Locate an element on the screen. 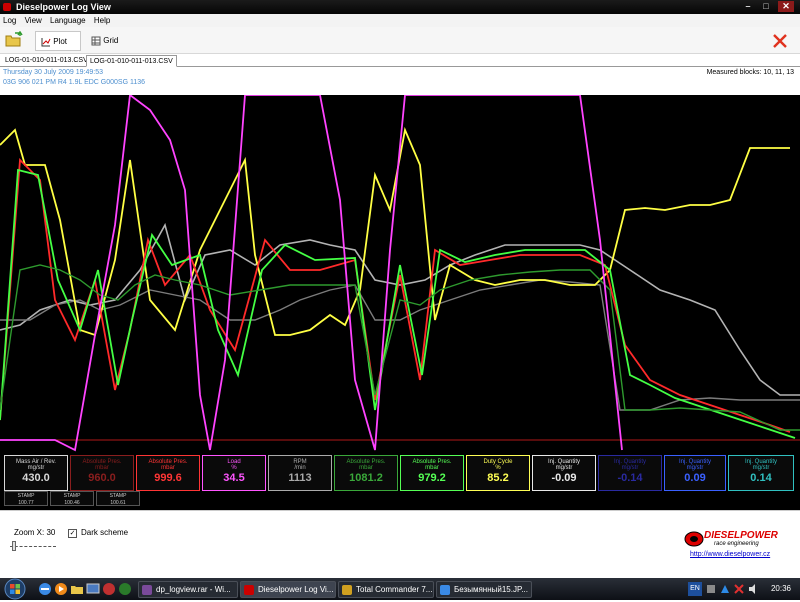 This screenshot has width=800, height=602. menu-bar: Log View Language Help is located at coordinates (400, 20).